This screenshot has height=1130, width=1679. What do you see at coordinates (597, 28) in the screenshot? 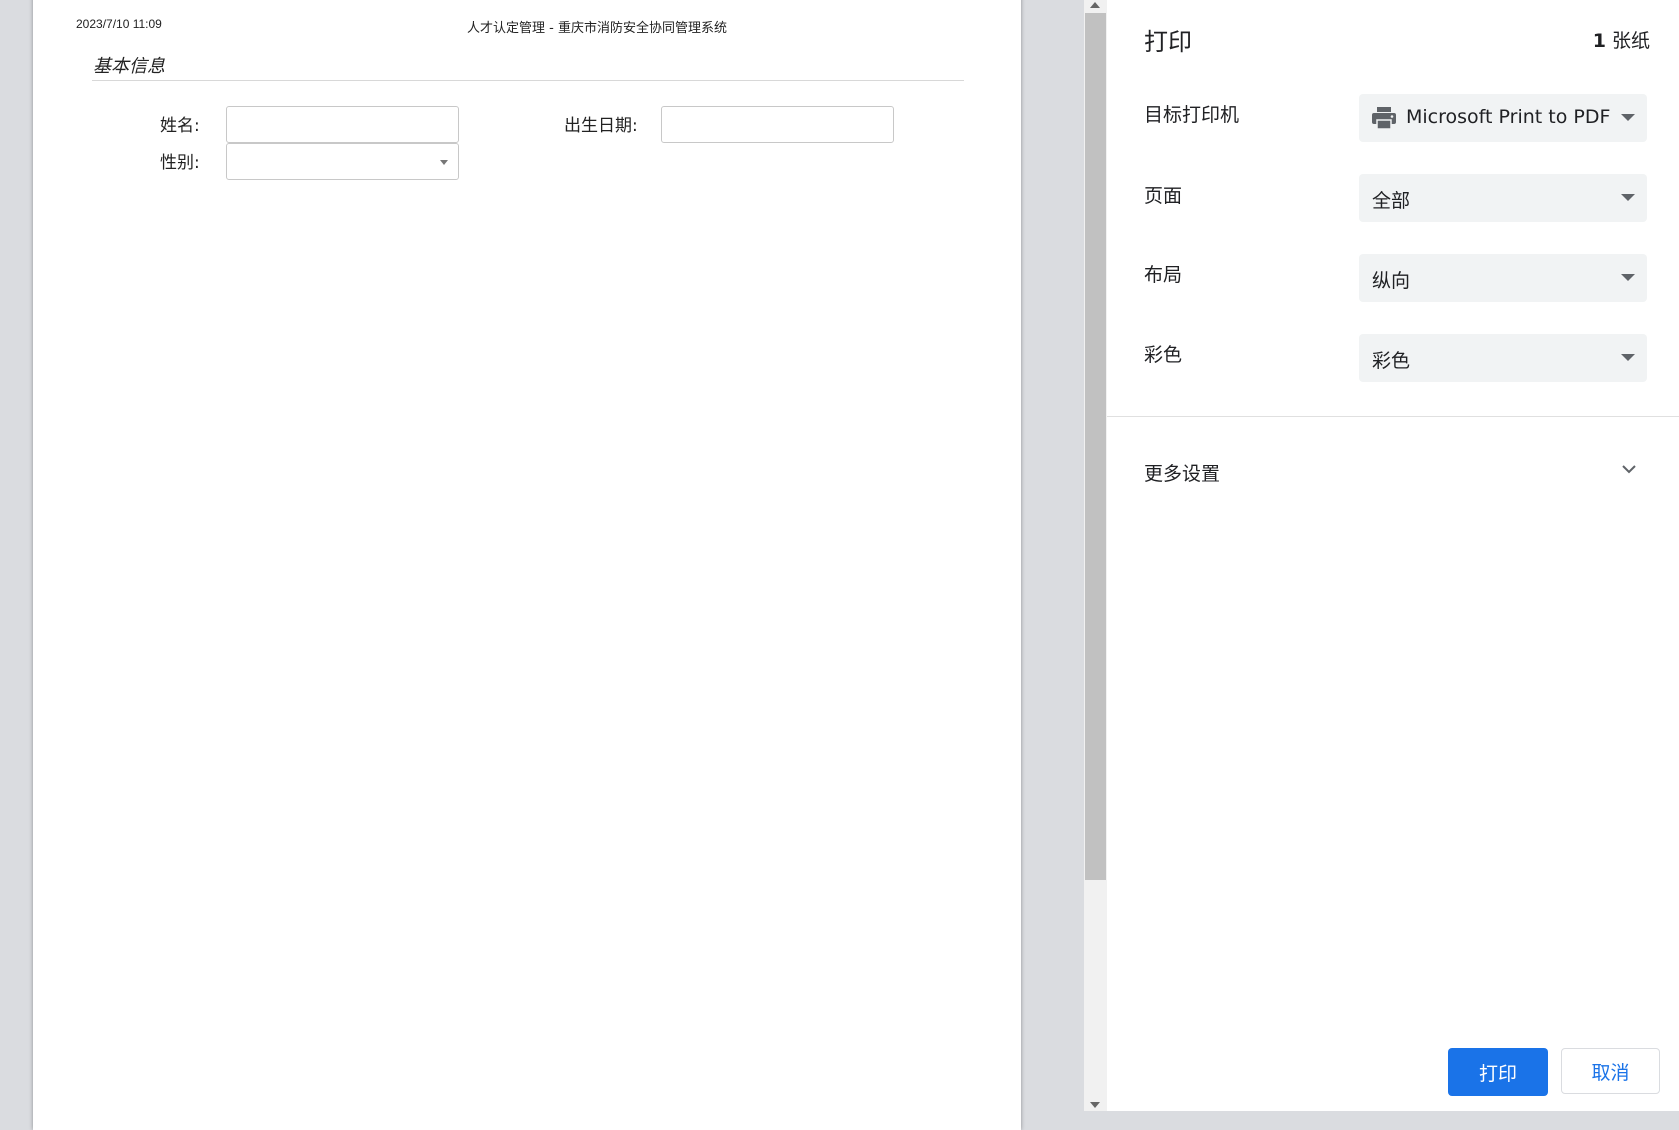
I see `page-header-title: 人才认定管理 - 重庆市消防安全协同管理系统` at bounding box center [597, 28].